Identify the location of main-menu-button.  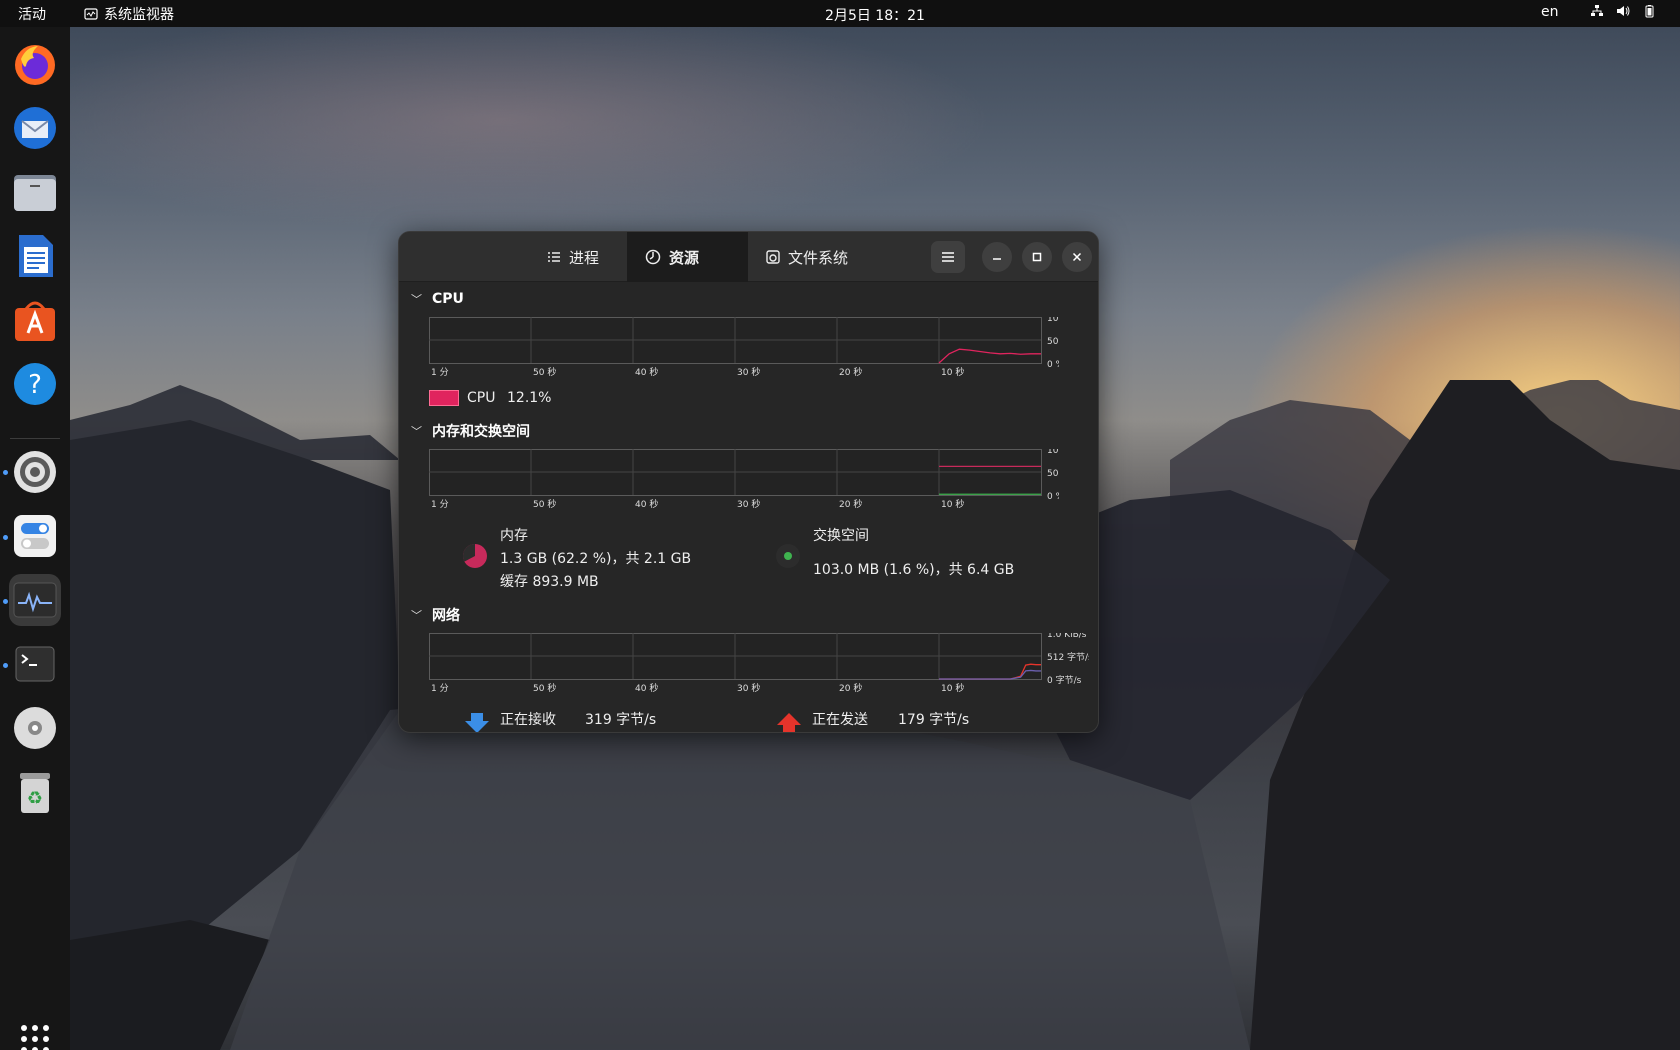
(948, 257).